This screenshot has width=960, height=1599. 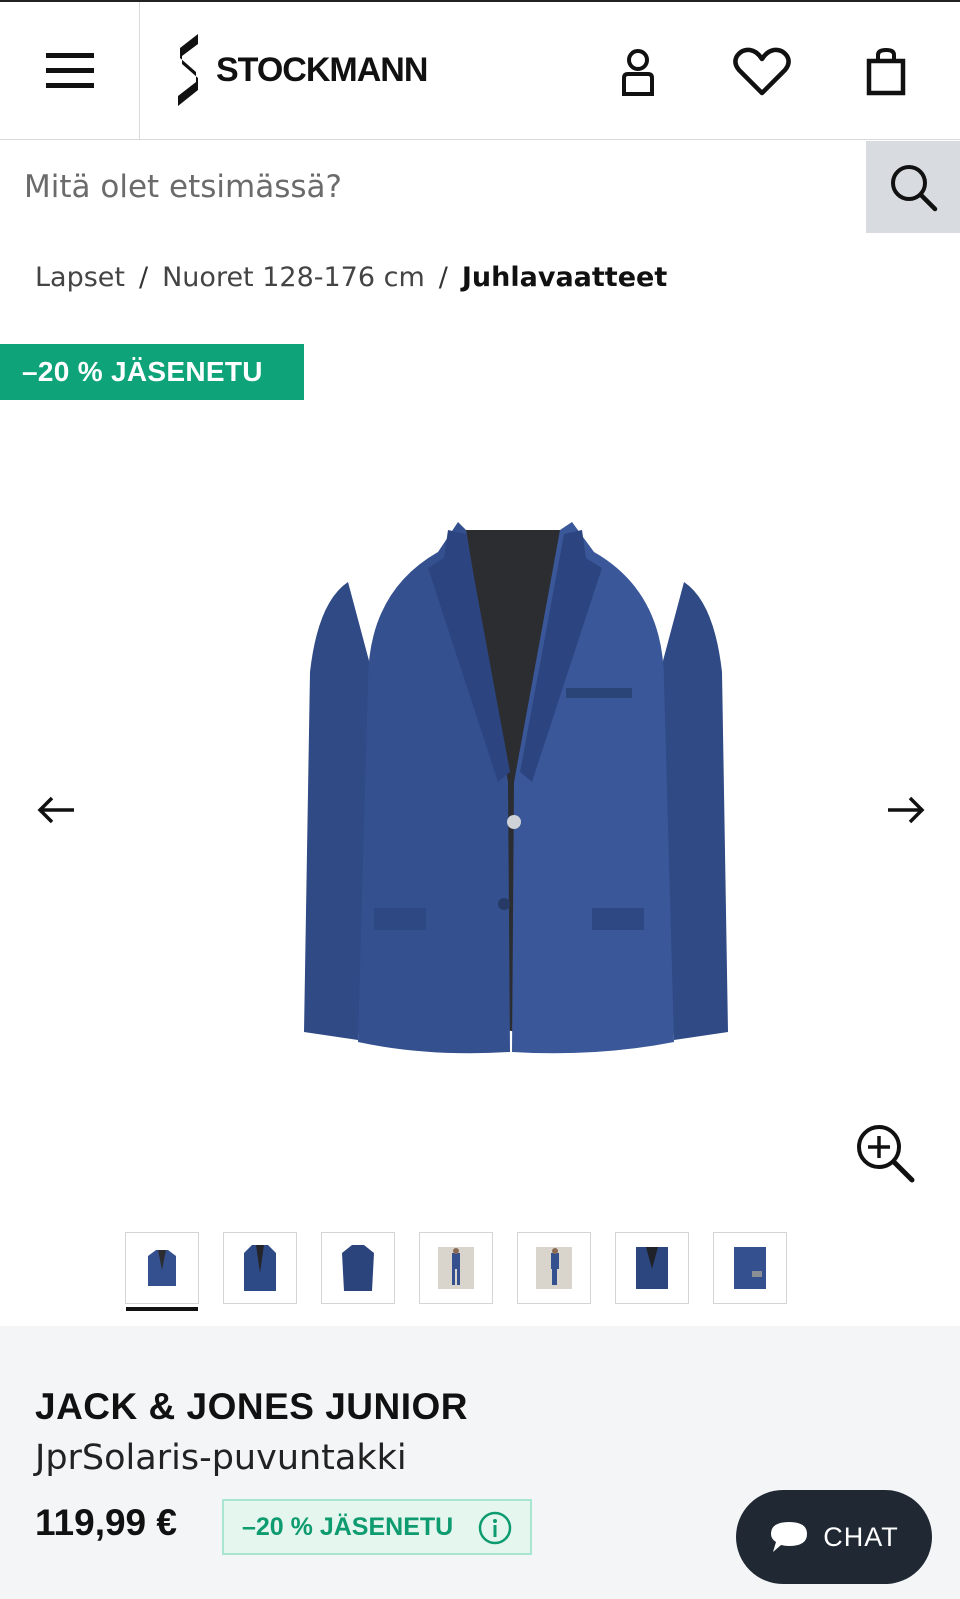 I want to click on zoom-in-icon, so click(x=886, y=1154).